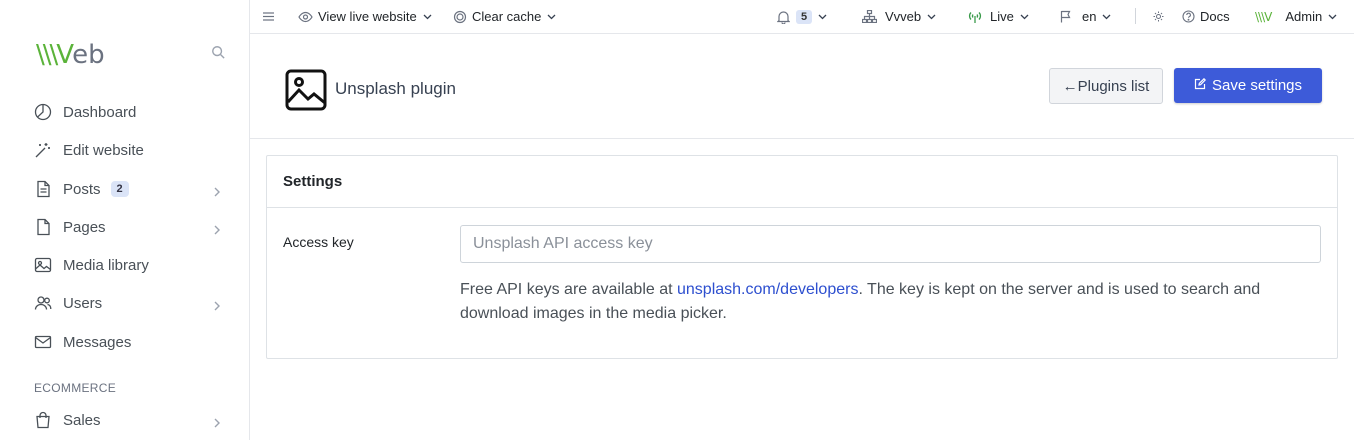  I want to click on toolbar-divider, so click(1135, 16).